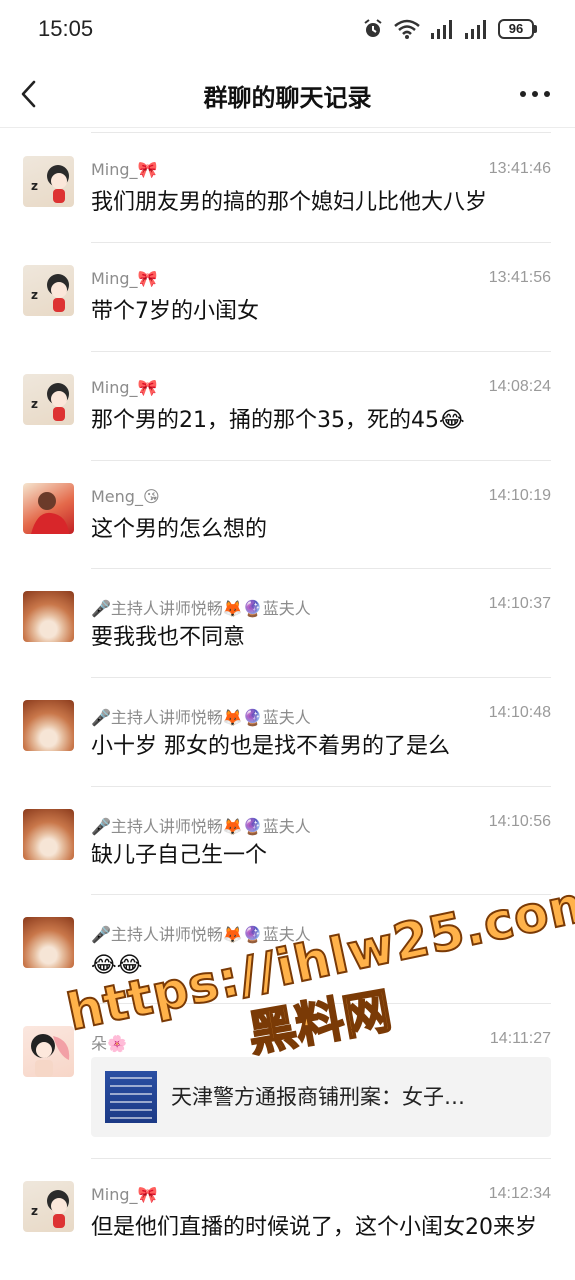 The height and width of the screenshot is (1280, 575). Describe the element at coordinates (289, 202) in the screenshot. I see `message-text: 我们朋友男的搞的那个媳妇儿比他大八岁` at that location.